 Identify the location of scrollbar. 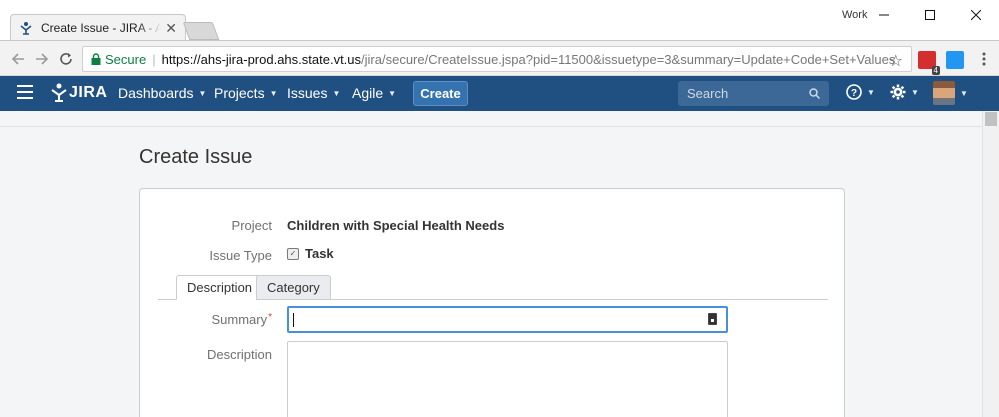
(990, 264).